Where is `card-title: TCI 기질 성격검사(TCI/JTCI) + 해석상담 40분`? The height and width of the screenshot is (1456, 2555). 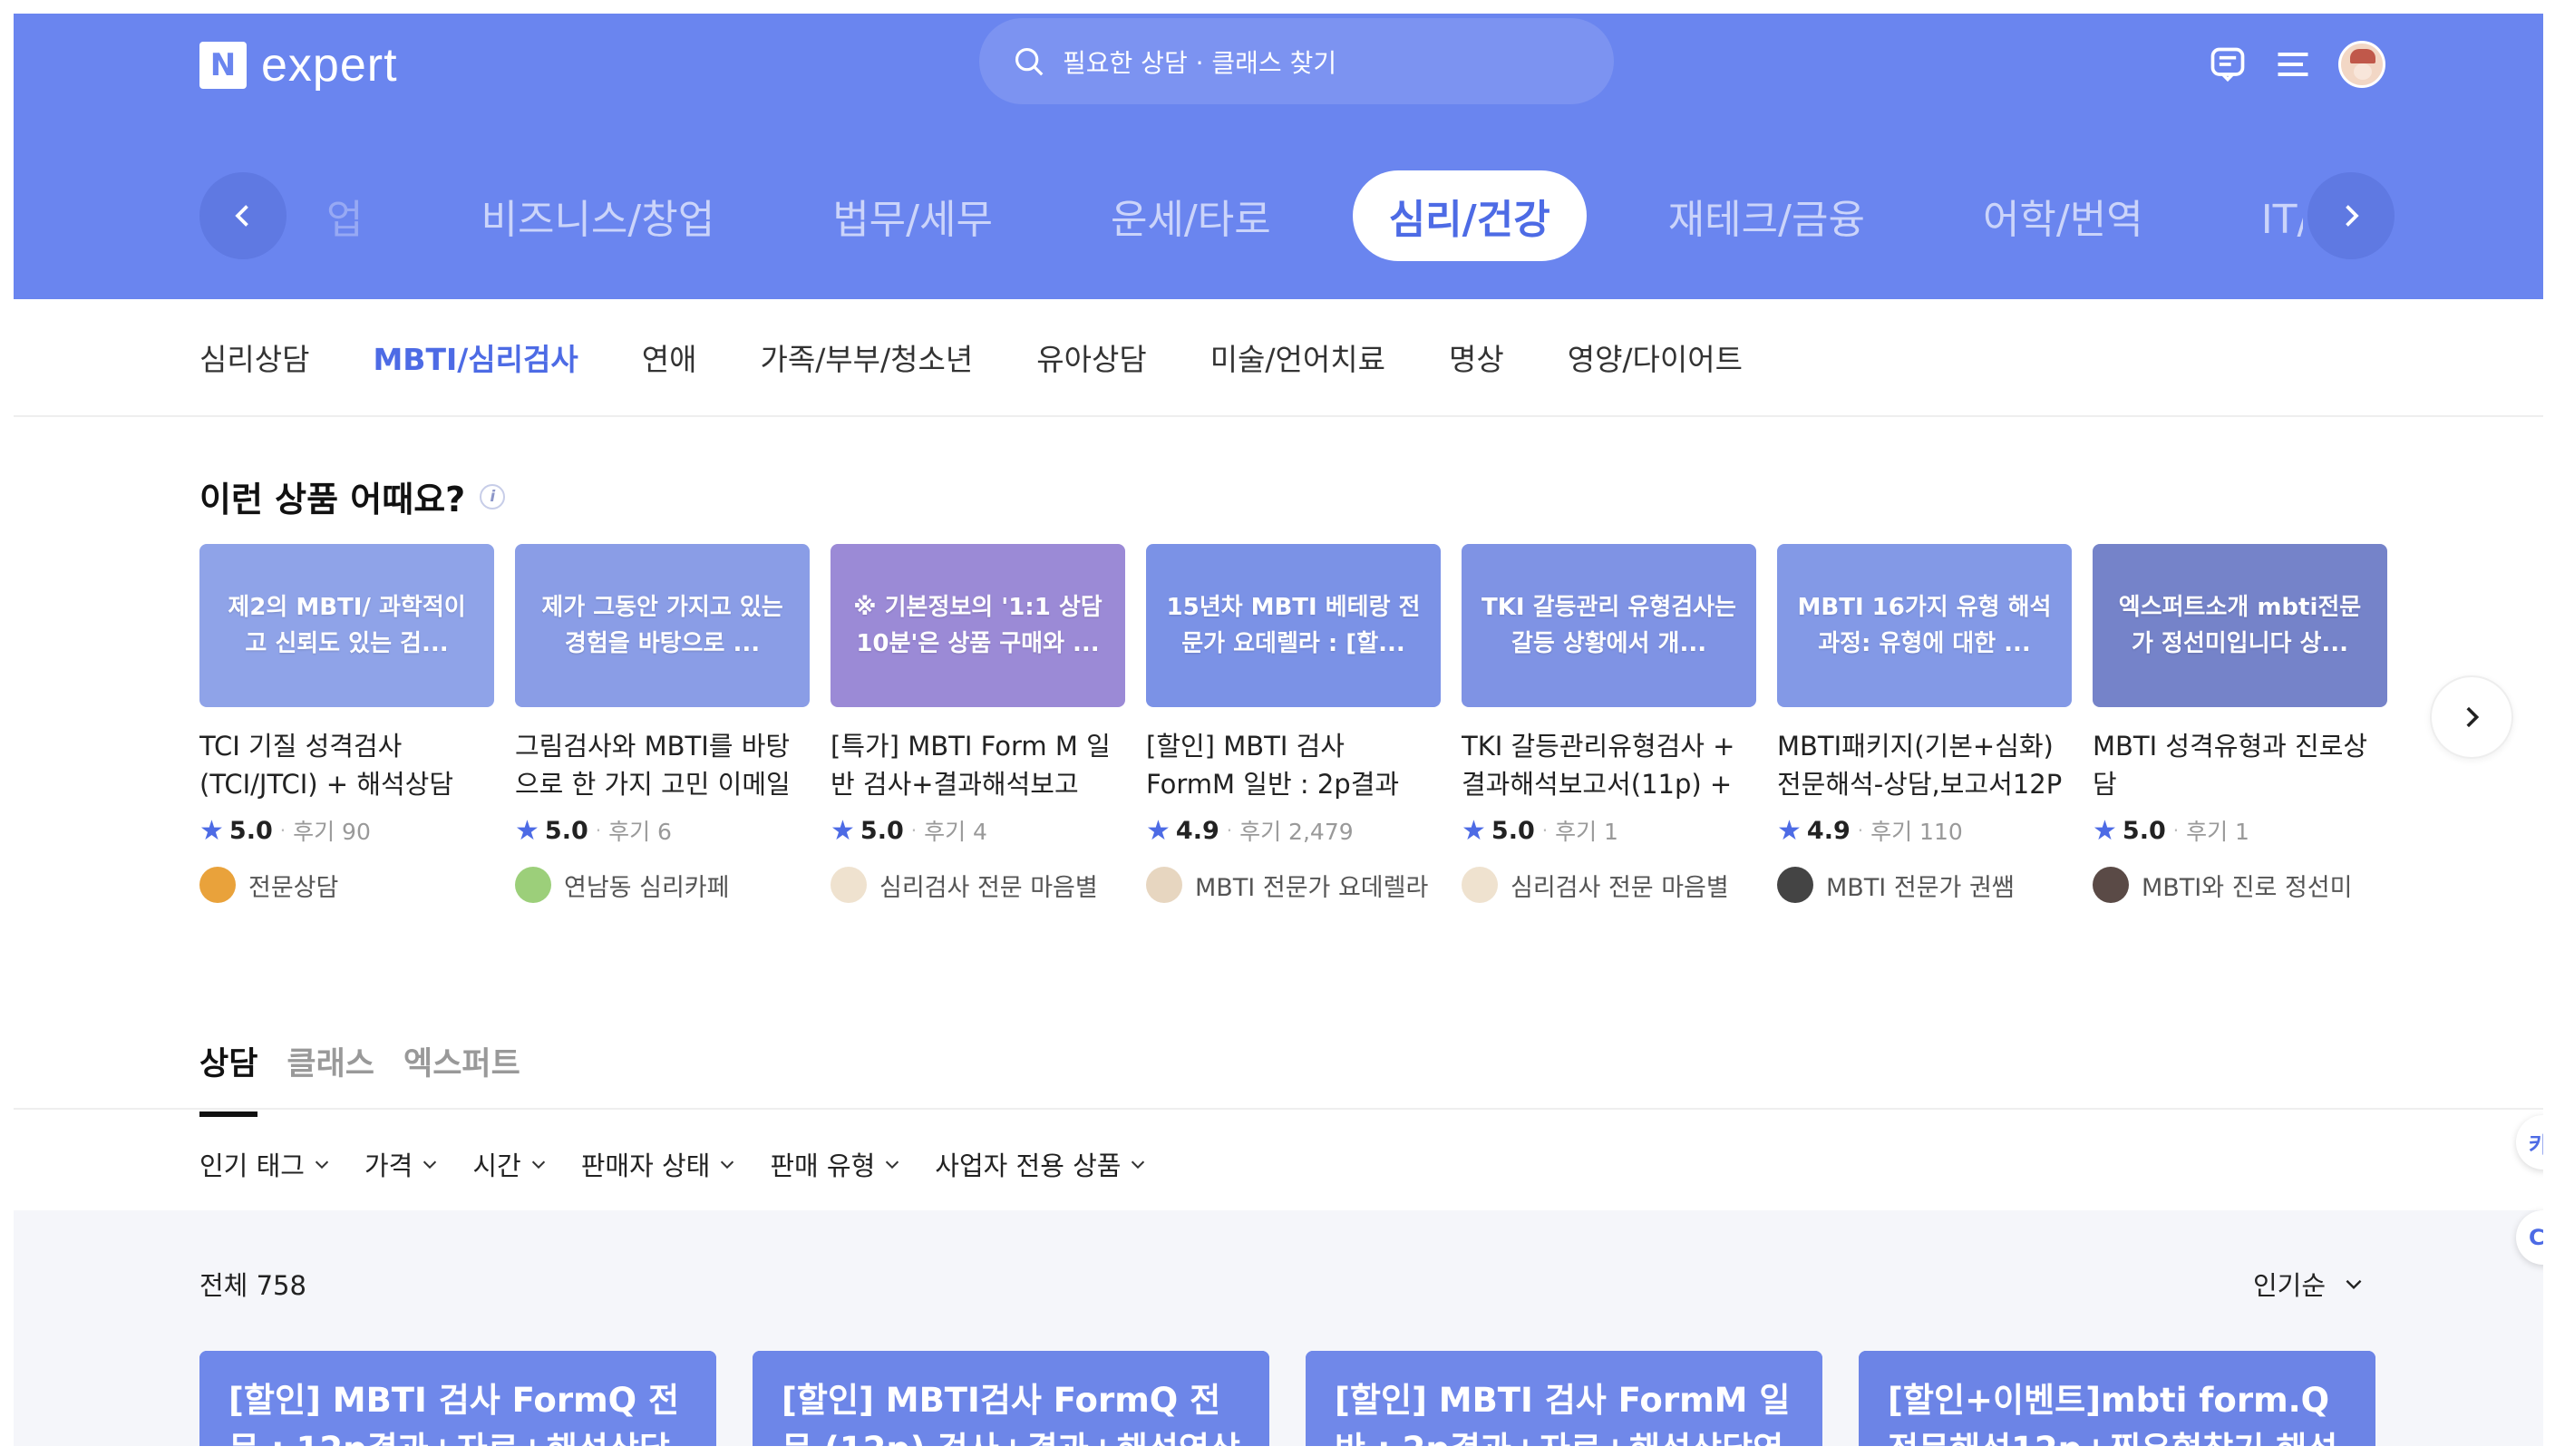
card-title: TCI 기질 성격검사(TCI/JTCI) + 해석상담 40분 is located at coordinates (346, 765).